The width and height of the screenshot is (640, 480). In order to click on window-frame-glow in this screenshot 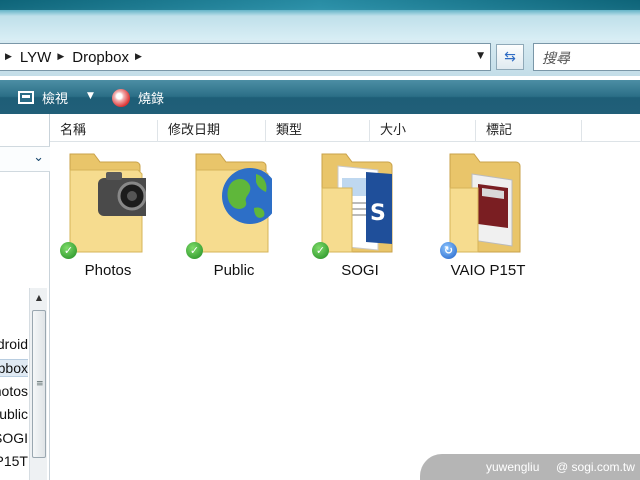, I will do `click(320, 5)`.